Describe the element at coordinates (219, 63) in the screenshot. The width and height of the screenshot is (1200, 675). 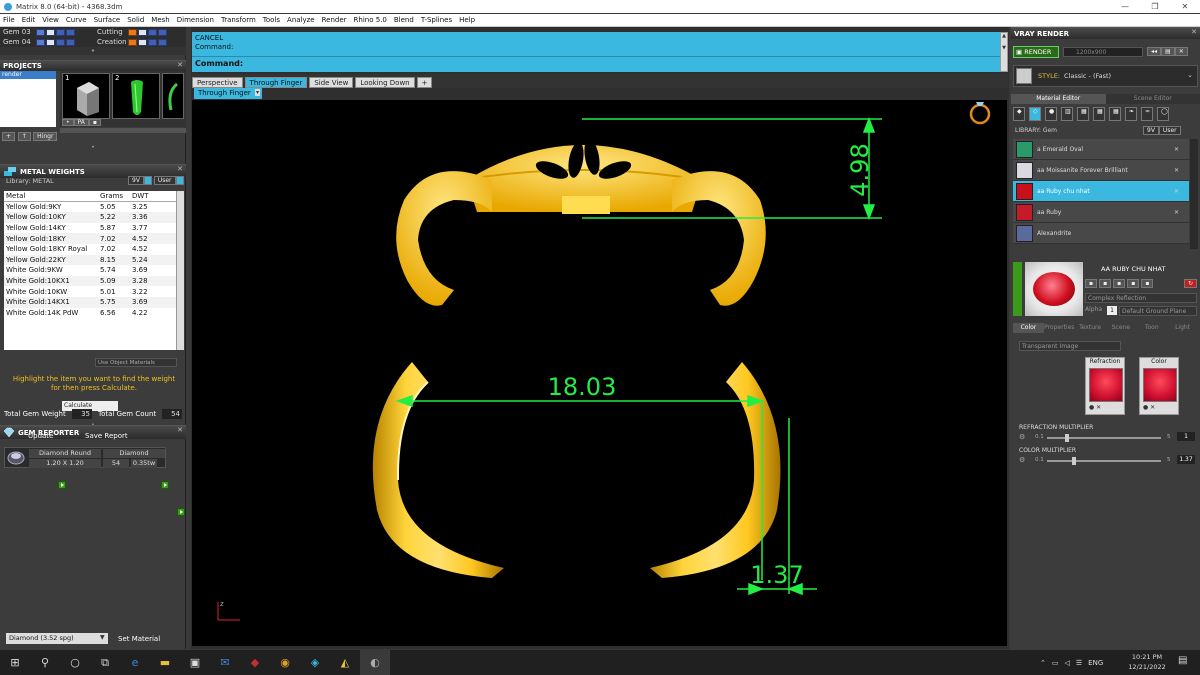
I see `command-prompt: Command:` at that location.